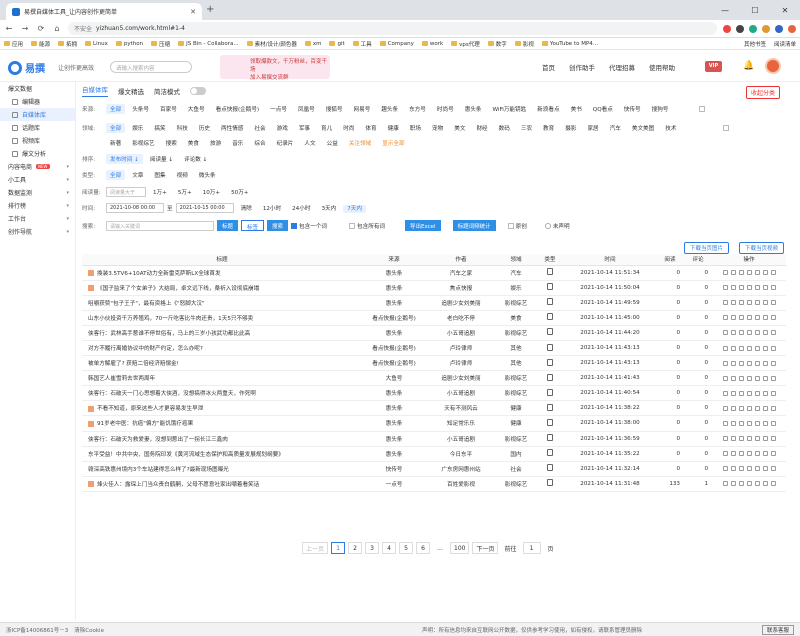 The width and height of the screenshot is (800, 636). I want to click on column-header: 阅读, so click(670, 260).